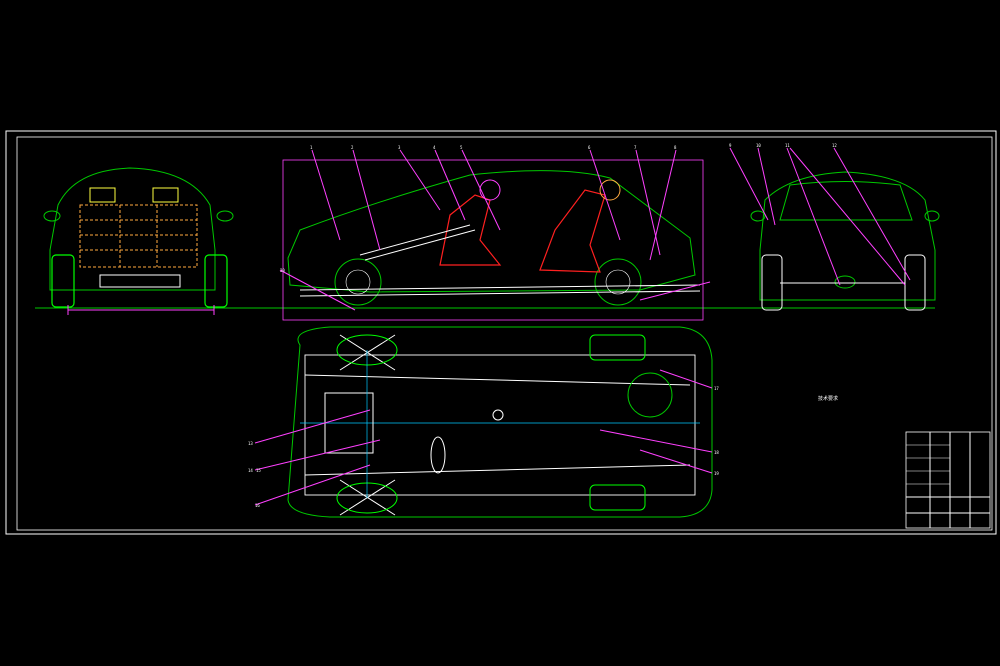  I want to click on callout-number: 5, so click(461, 147).